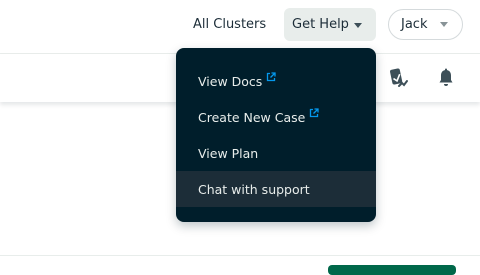 This screenshot has height=275, width=480. Describe the element at coordinates (240, 255) in the screenshot. I see `content-divider` at that location.